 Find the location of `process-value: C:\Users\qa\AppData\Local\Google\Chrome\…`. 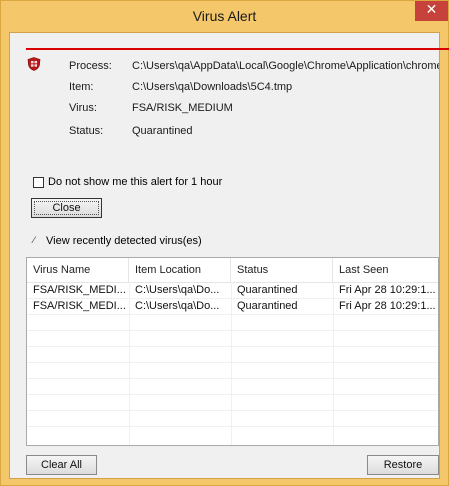

process-value: C:\Users\qa\AppData\Local\Google\Chrome\… is located at coordinates (285, 66).